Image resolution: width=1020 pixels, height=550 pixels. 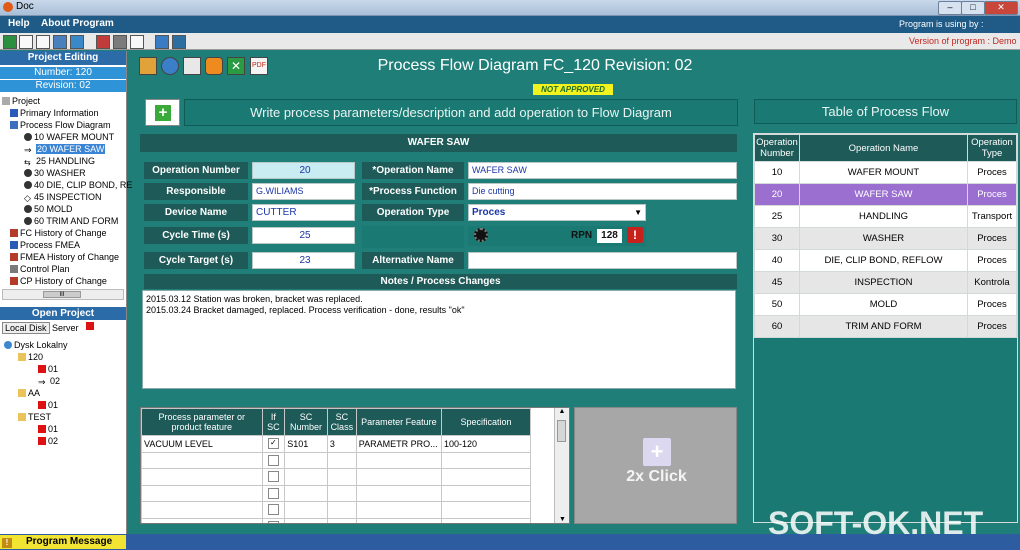 What do you see at coordinates (303, 260) in the screenshot?
I see `target-field: 23` at bounding box center [303, 260].